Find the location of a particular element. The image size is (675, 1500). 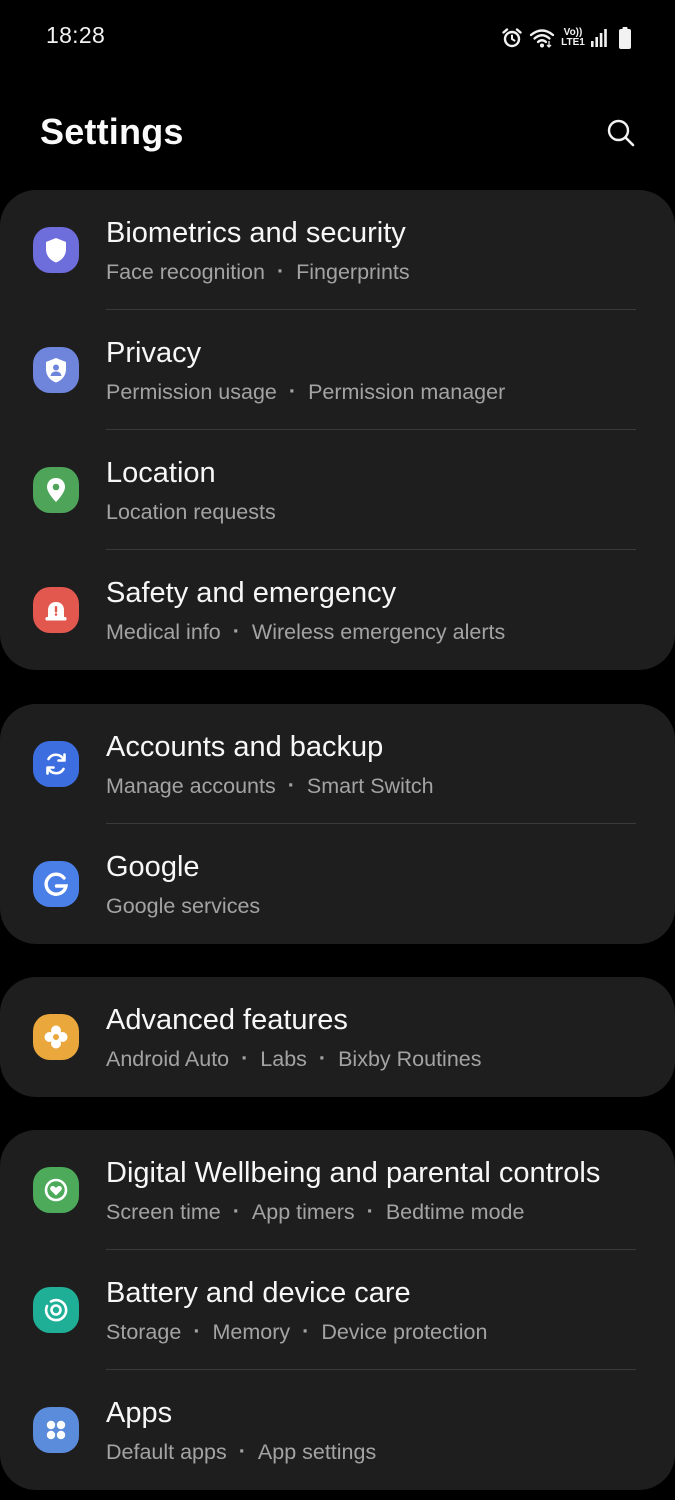

item-title: Accounts and backup is located at coordinates (245, 747).